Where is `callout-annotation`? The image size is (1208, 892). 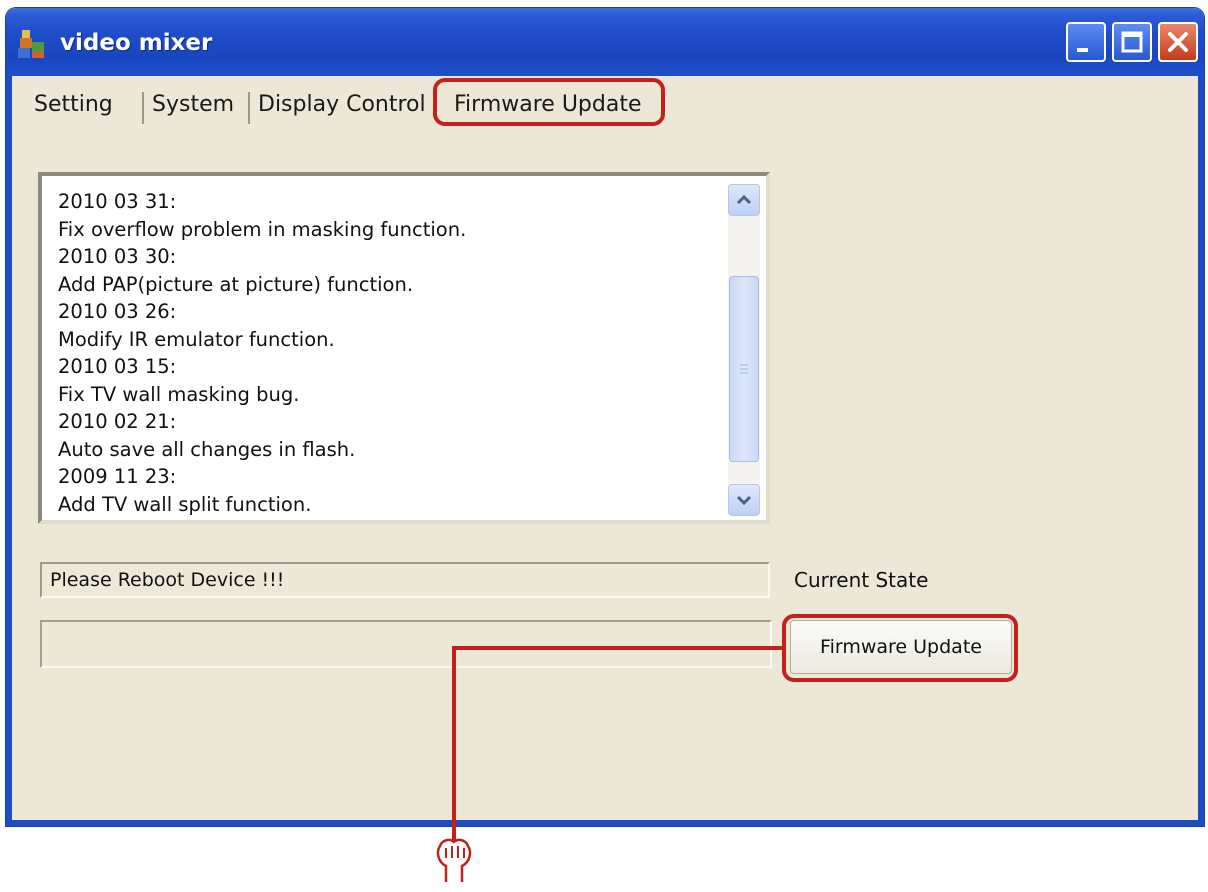 callout-annotation is located at coordinates (610, 764).